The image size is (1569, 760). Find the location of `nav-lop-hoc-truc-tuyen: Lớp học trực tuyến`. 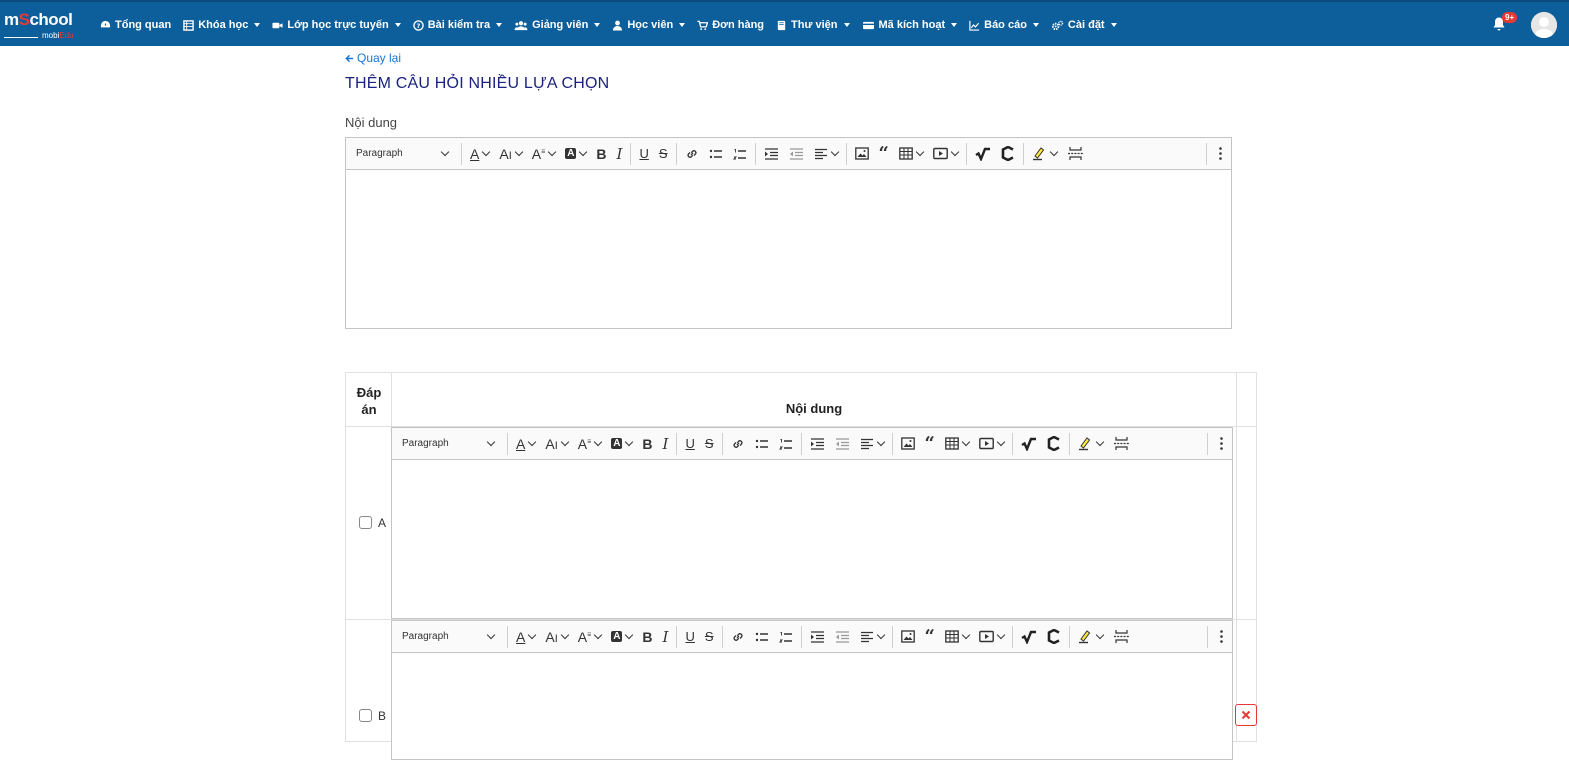

nav-lop-hoc-truc-tuyen: Lớp học trực tuyến is located at coordinates (336, 25).